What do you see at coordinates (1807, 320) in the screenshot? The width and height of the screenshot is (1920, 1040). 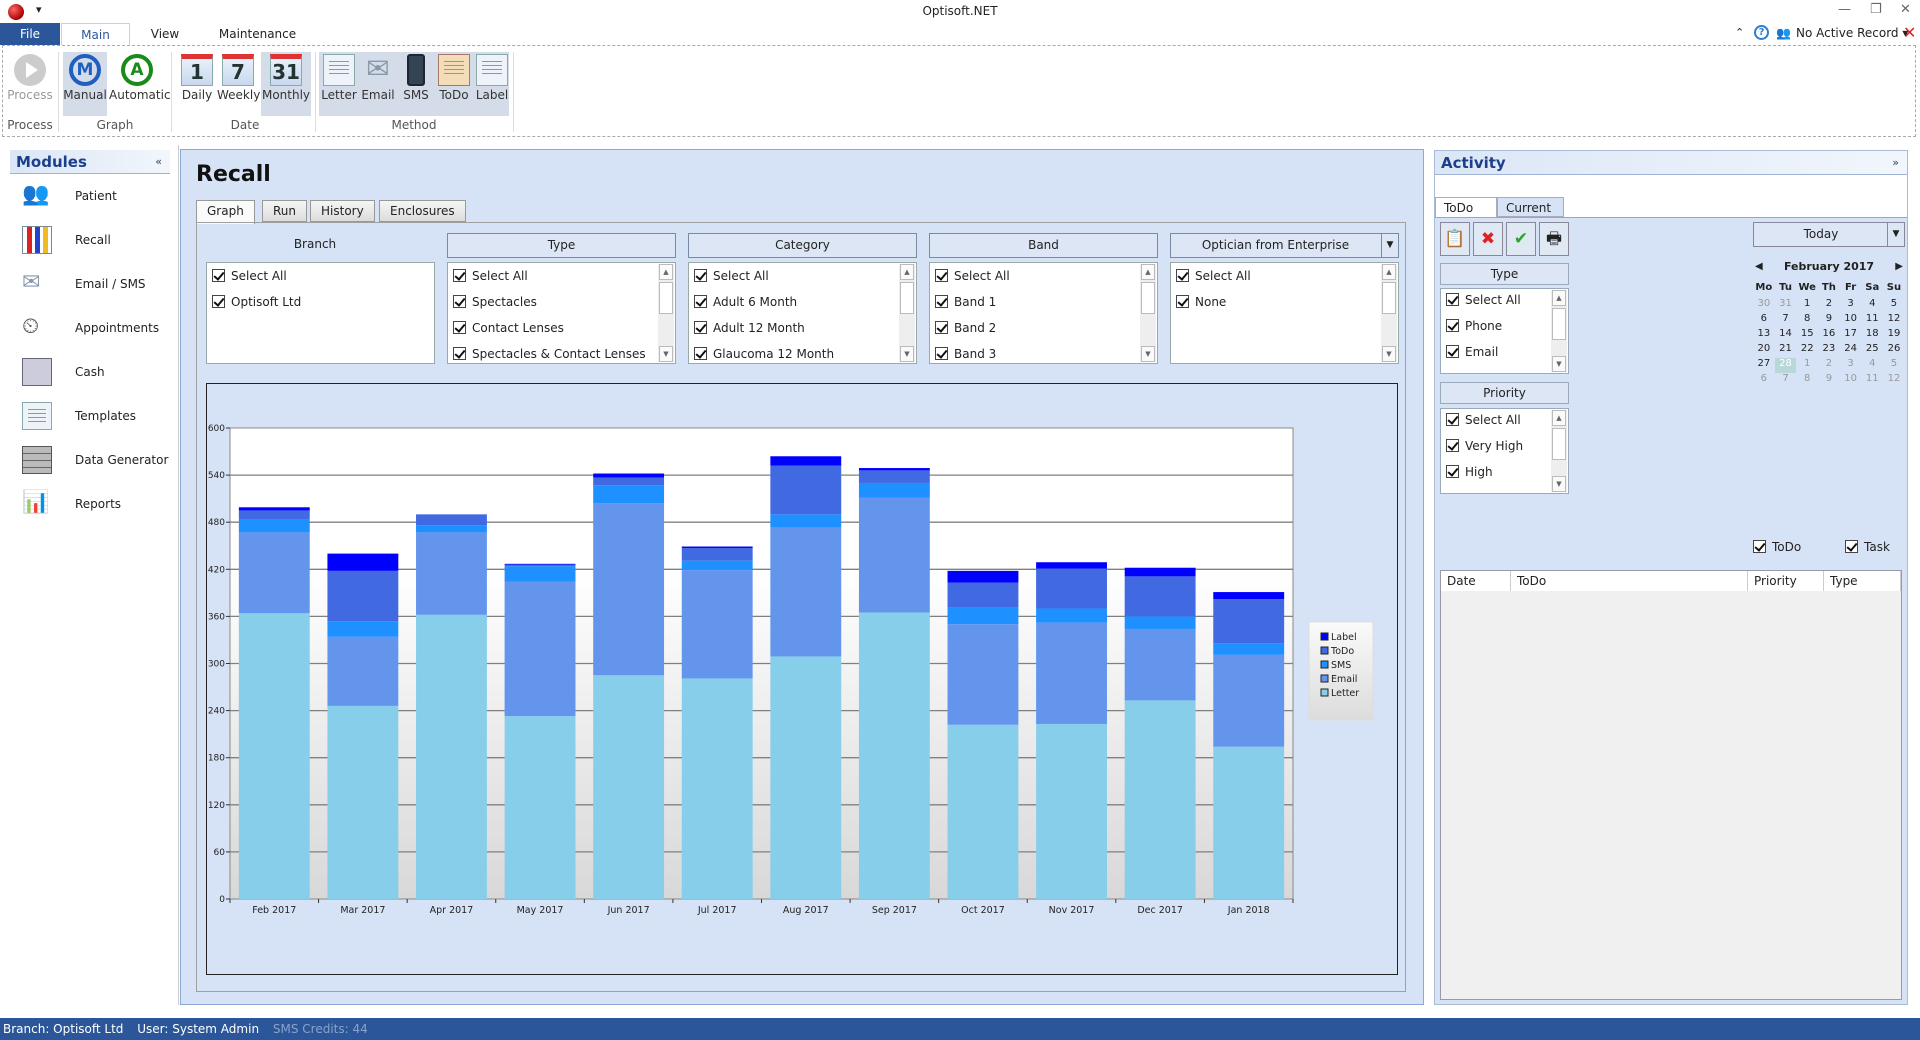 I see `calendar-day: 8` at bounding box center [1807, 320].